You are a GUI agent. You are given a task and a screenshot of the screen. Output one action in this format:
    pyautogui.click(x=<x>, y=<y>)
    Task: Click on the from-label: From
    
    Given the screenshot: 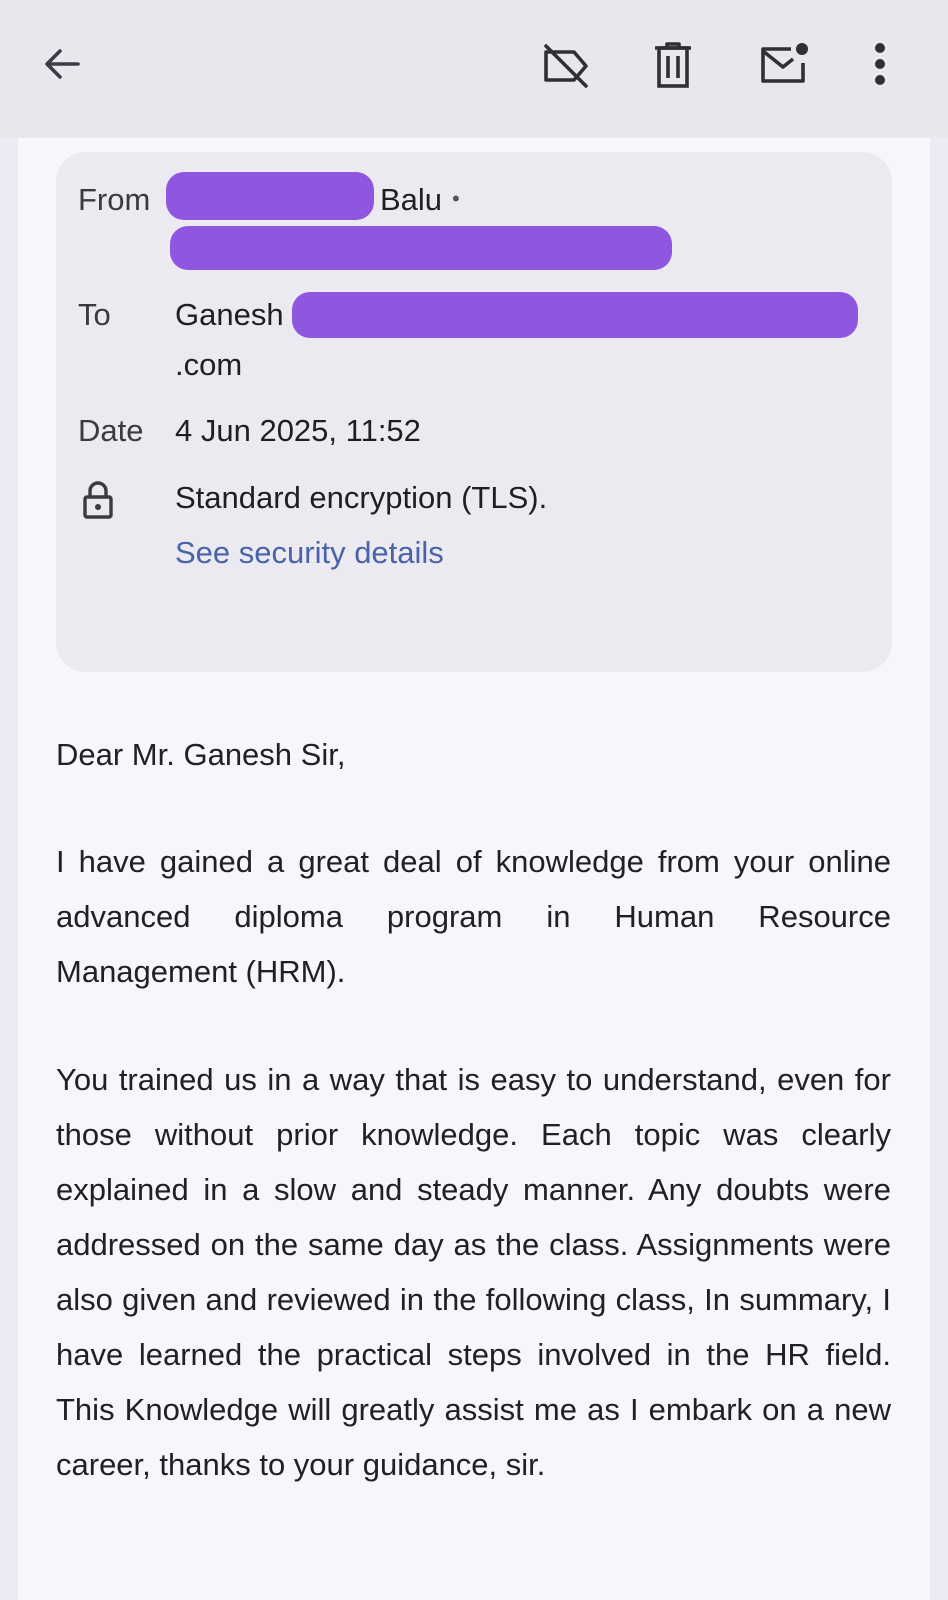 What is the action you would take?
    pyautogui.click(x=114, y=199)
    